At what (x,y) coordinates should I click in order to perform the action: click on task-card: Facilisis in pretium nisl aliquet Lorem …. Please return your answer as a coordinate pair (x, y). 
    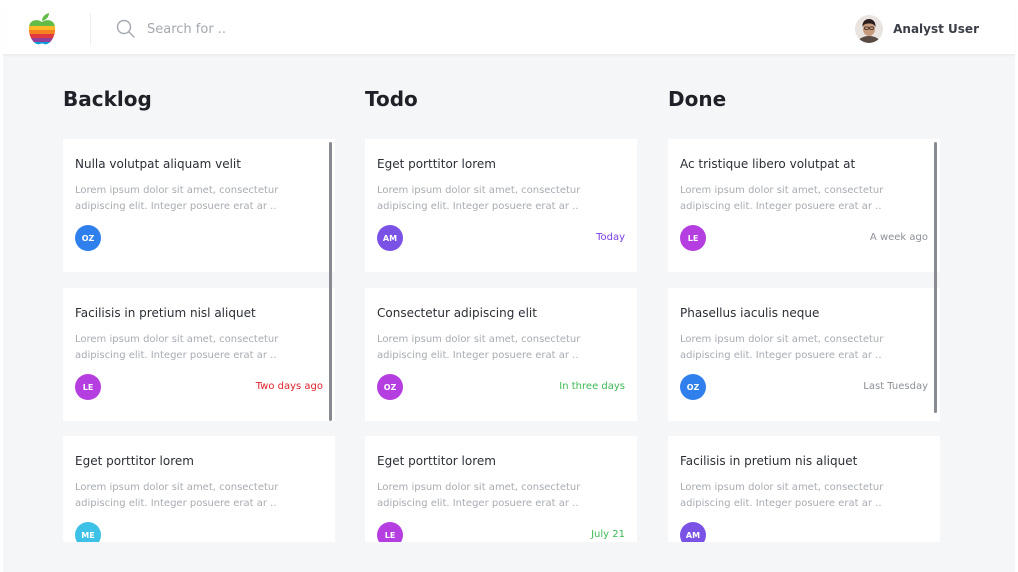
    Looking at the image, I should click on (199, 354).